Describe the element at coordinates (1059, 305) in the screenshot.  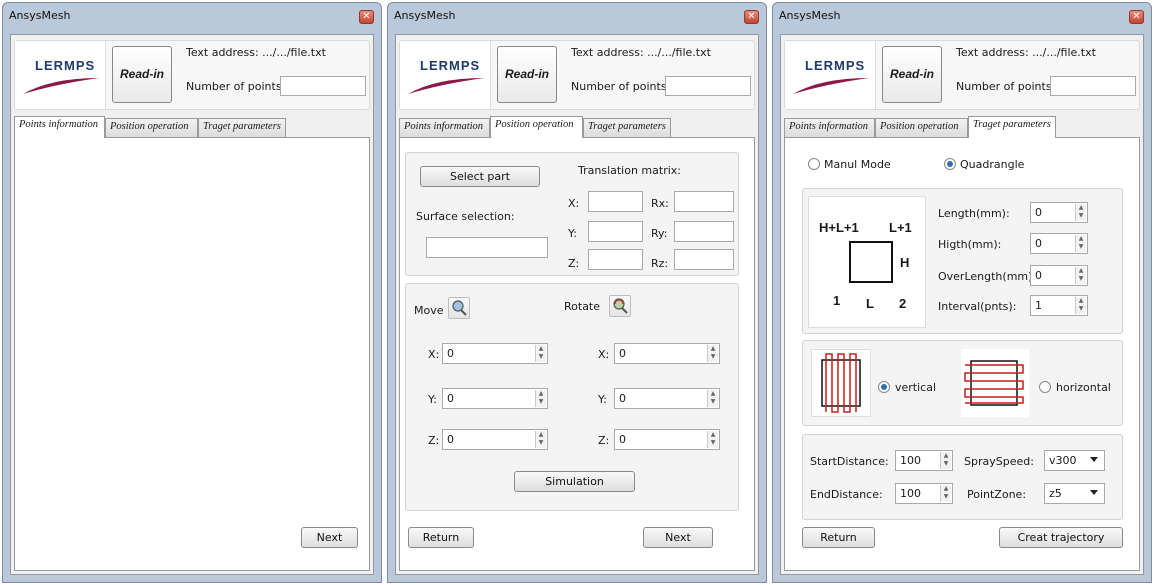
I see `interval-spinbox: 1 ▲ ▼` at that location.